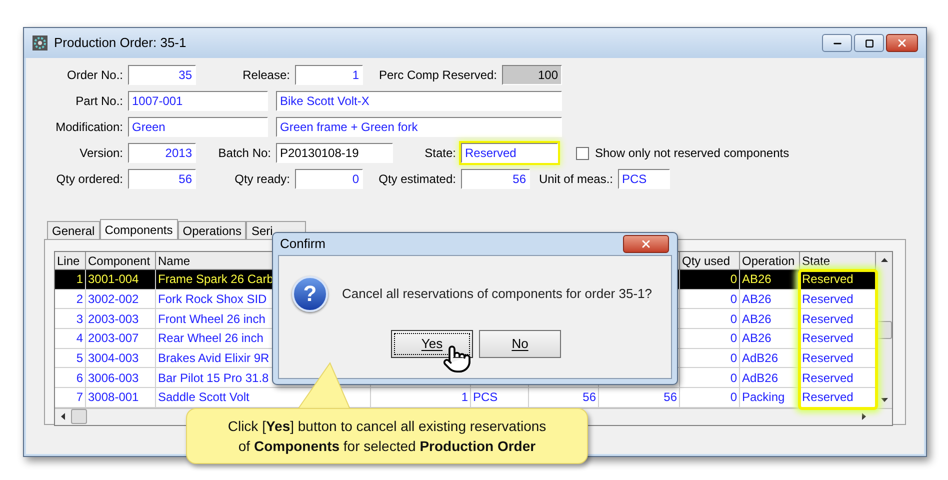 Image resolution: width=948 pixels, height=480 pixels. Describe the element at coordinates (113, 359) in the screenshot. I see `table-cell-text: 3004-003` at that location.